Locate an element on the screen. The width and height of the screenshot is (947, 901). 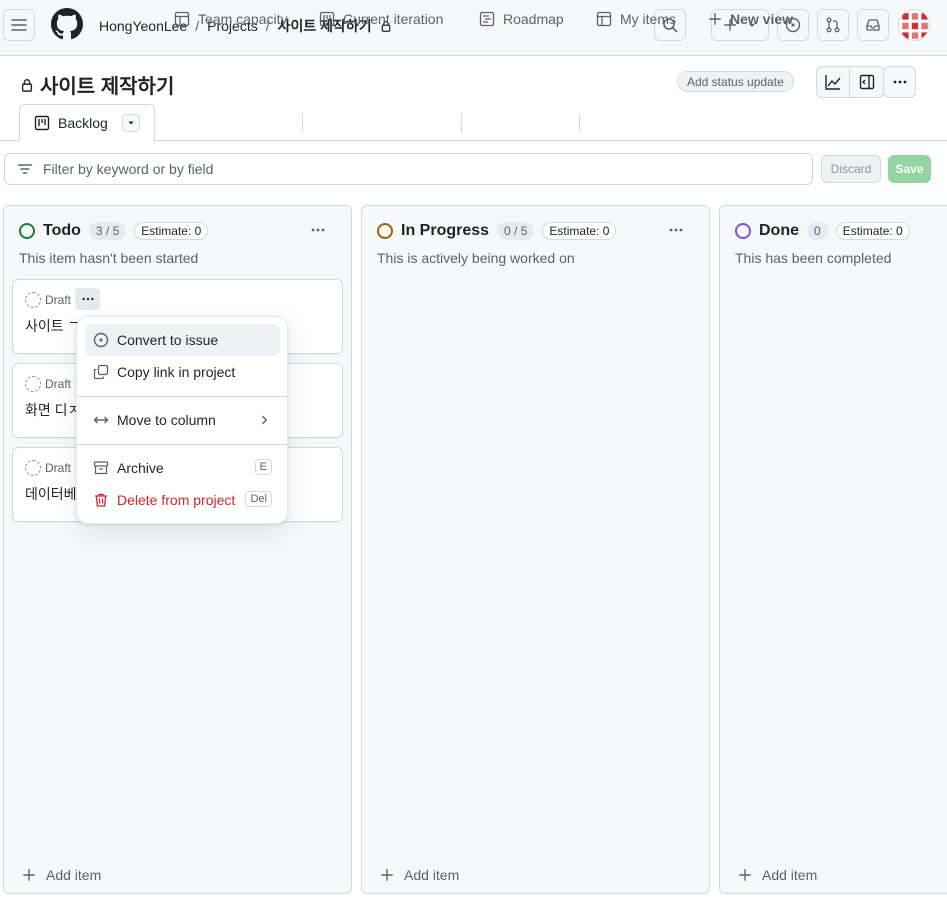
column-header: Done 0 Estimate: 0 is located at coordinates (822, 231).